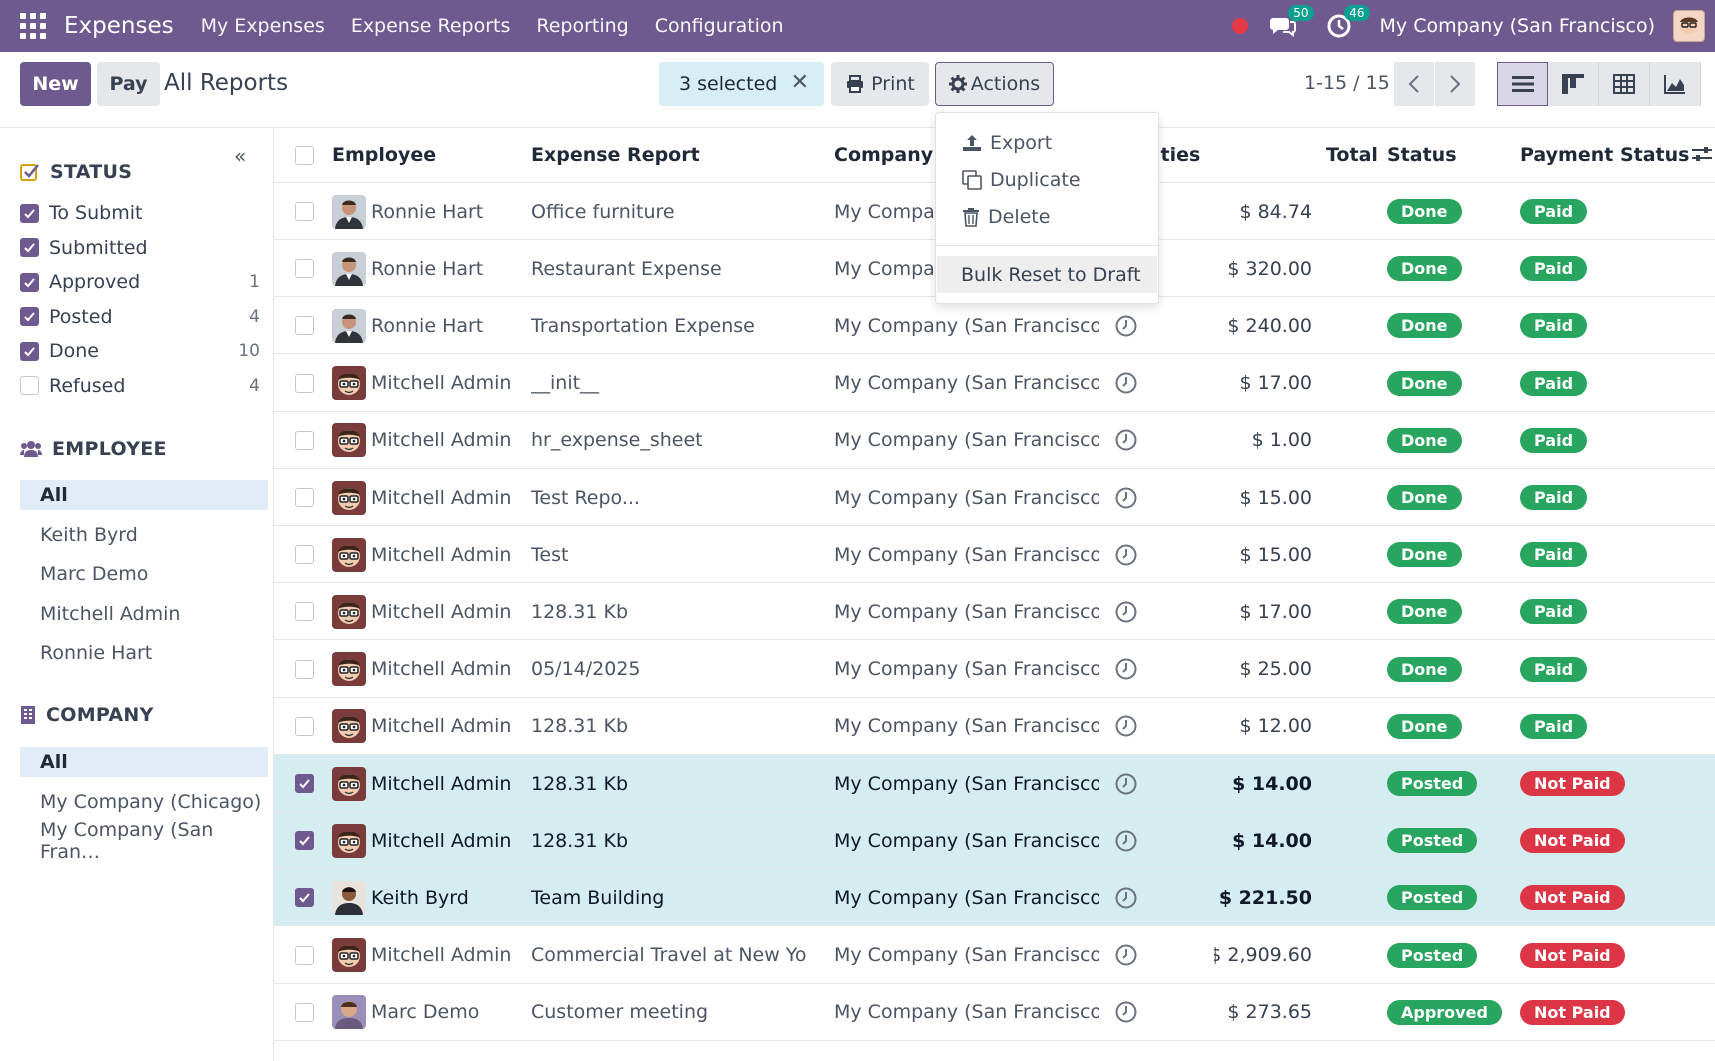  I want to click on bulk-reset-to-draft-menu-item: Bulk Reset to Draft, so click(1047, 274).